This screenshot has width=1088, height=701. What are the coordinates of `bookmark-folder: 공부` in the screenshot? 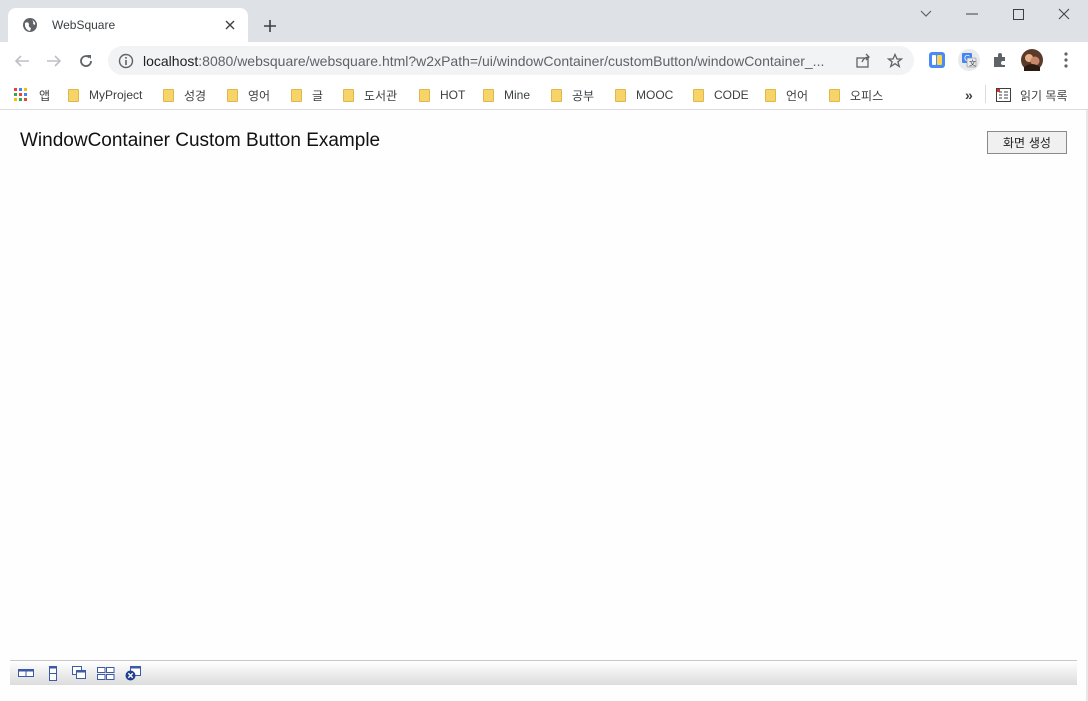 It's located at (572, 95).